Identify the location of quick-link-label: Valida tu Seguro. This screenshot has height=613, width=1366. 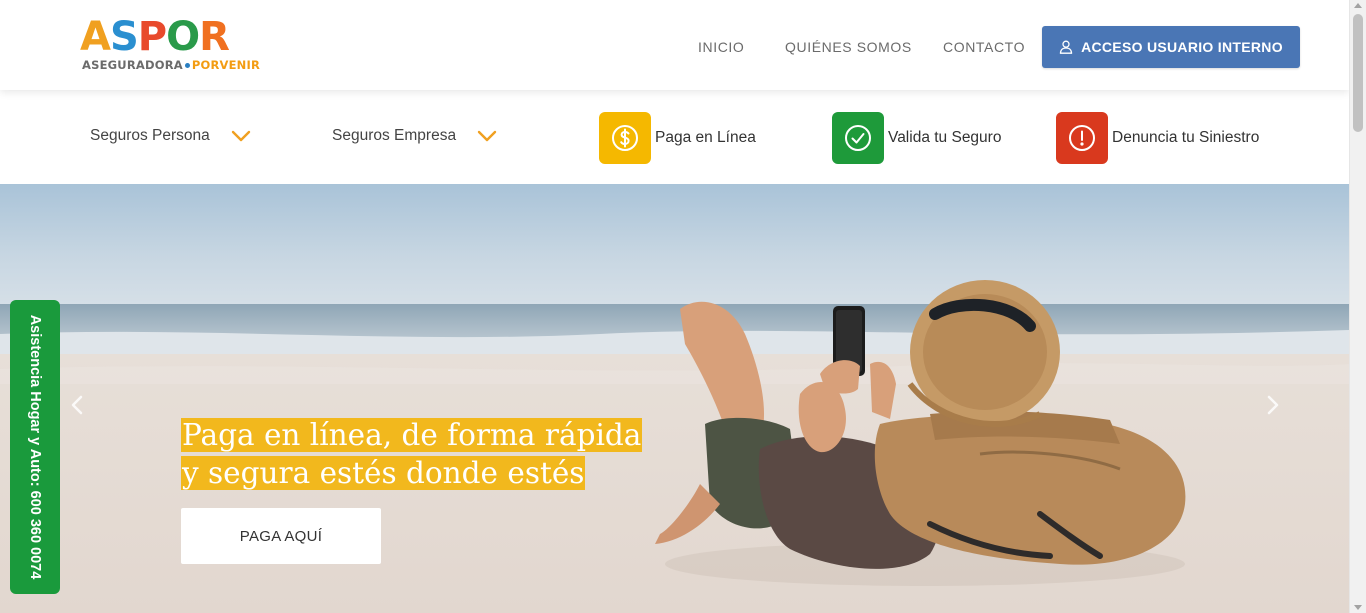
(945, 137).